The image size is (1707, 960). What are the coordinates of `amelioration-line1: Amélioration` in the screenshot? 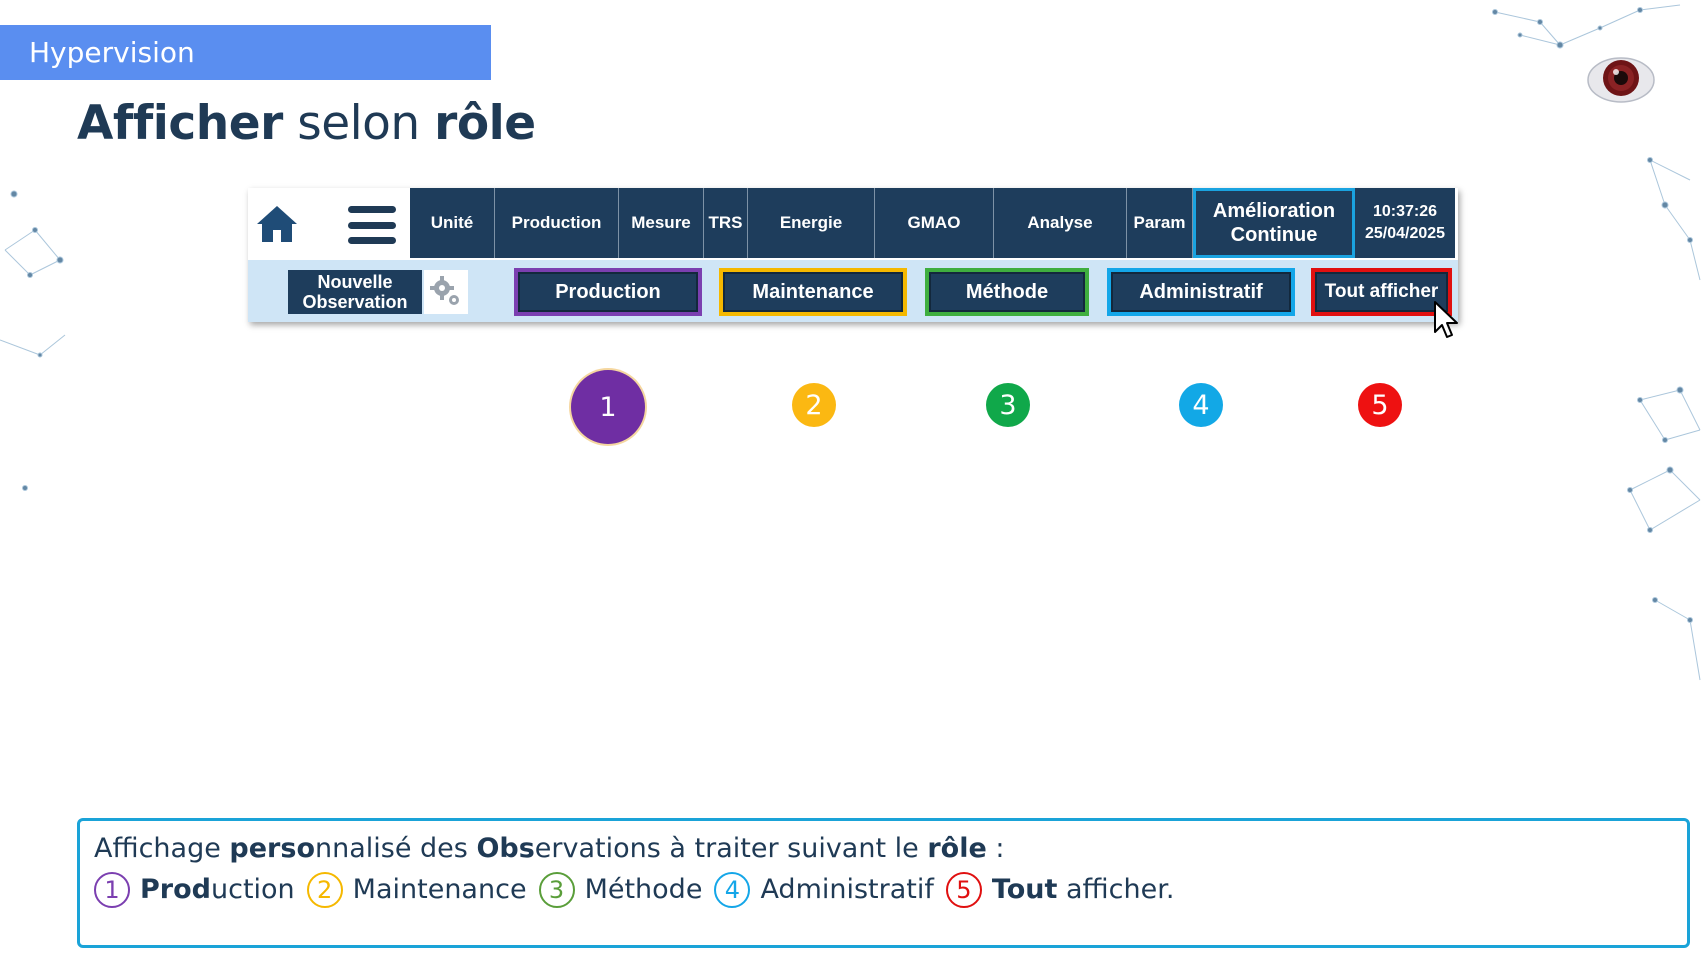 It's located at (1274, 211).